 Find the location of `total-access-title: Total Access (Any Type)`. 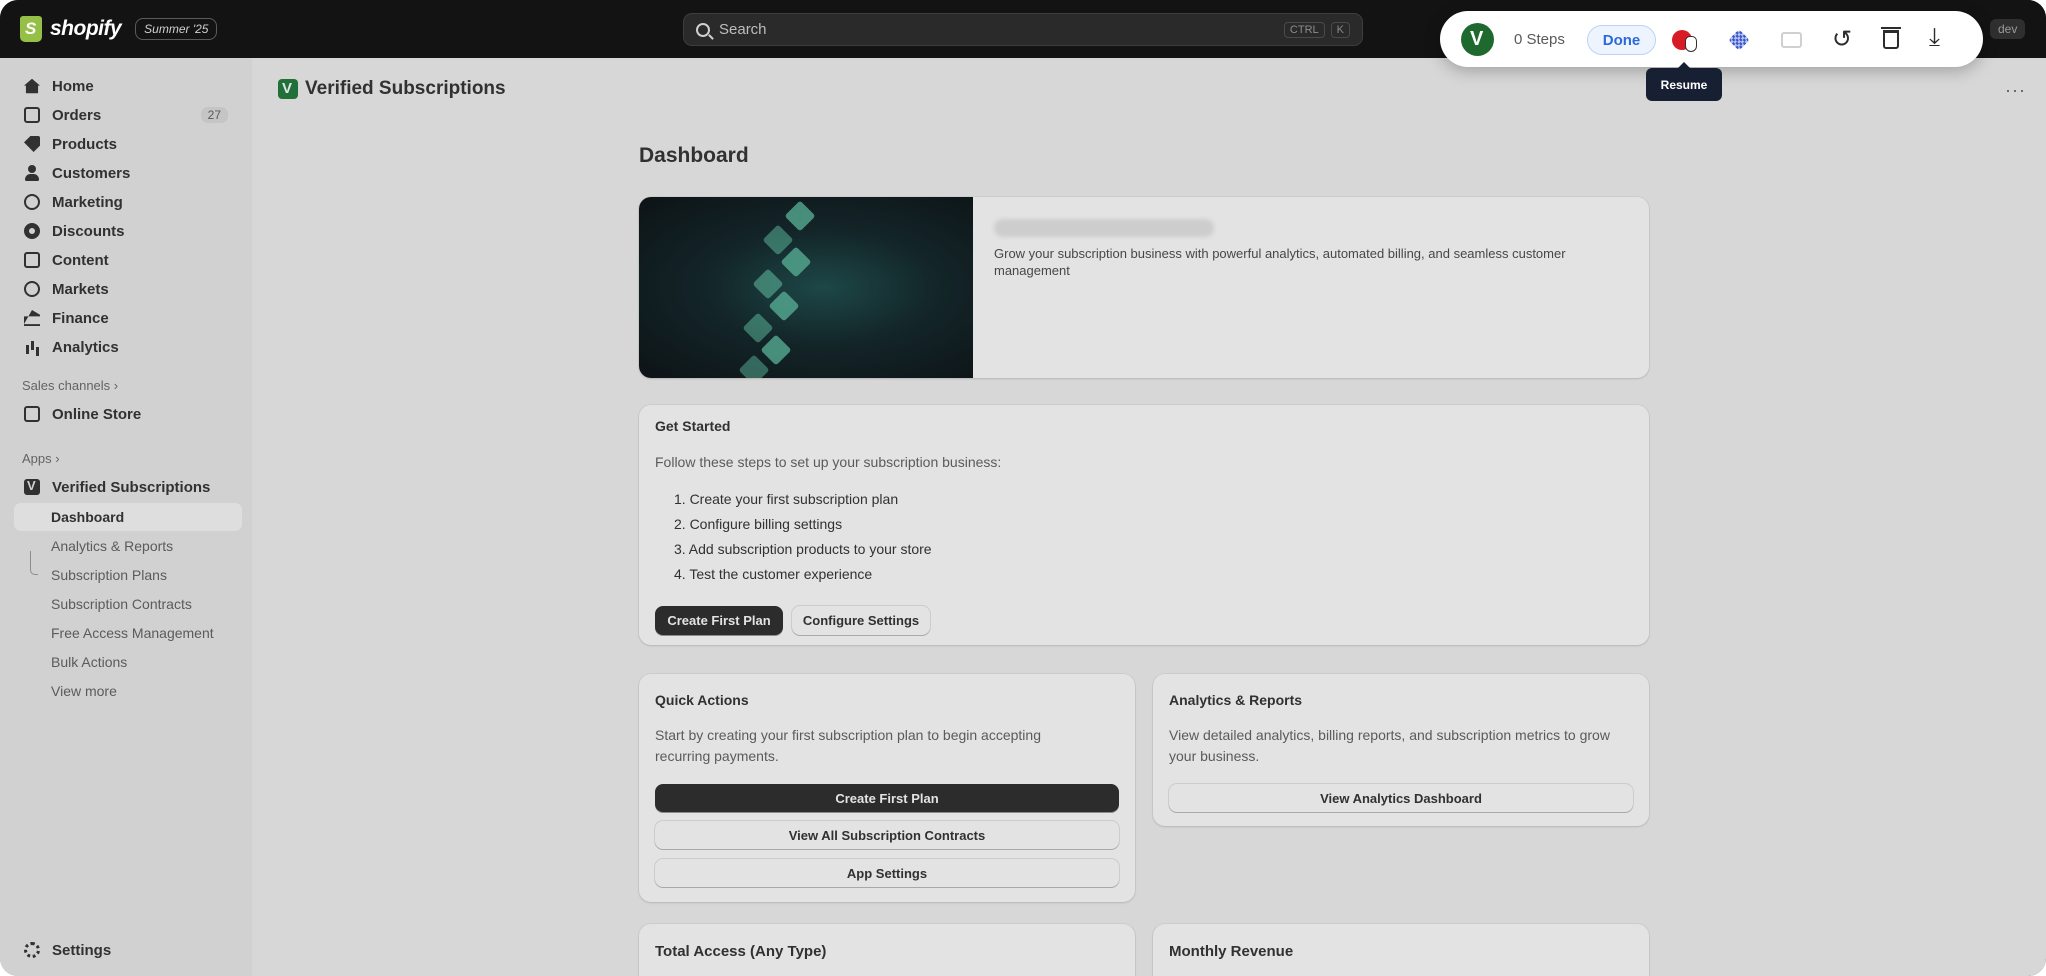

total-access-title: Total Access (Any Type) is located at coordinates (741, 951).